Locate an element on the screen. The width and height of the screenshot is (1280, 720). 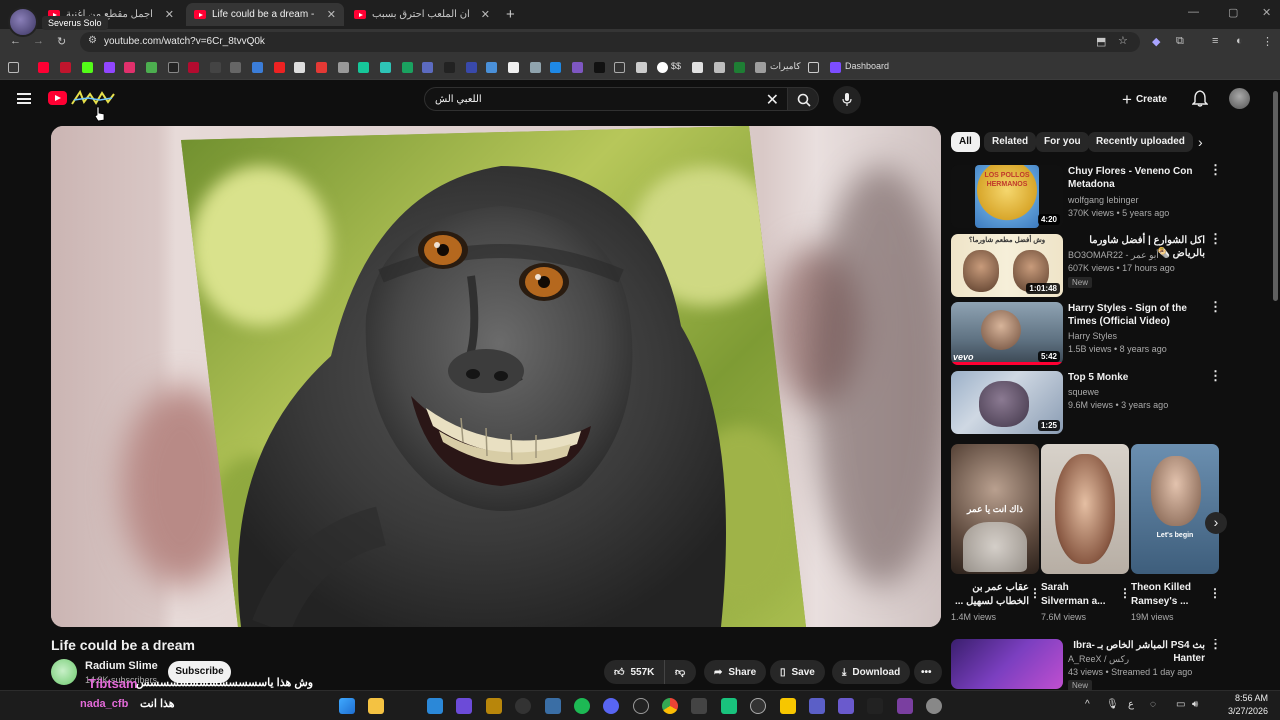
youtube-bookmark-icon is located at coordinates (43, 67).